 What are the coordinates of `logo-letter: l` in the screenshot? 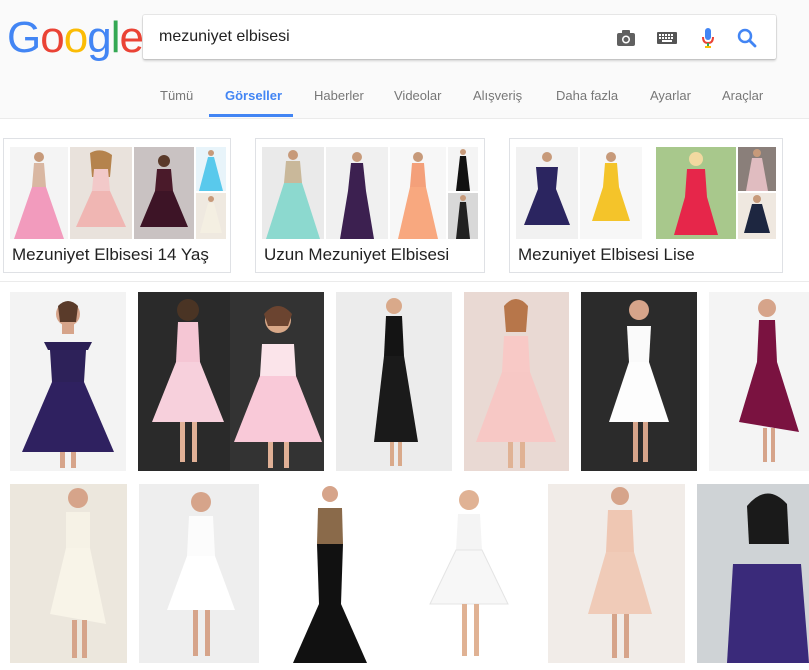 It's located at (115, 37).